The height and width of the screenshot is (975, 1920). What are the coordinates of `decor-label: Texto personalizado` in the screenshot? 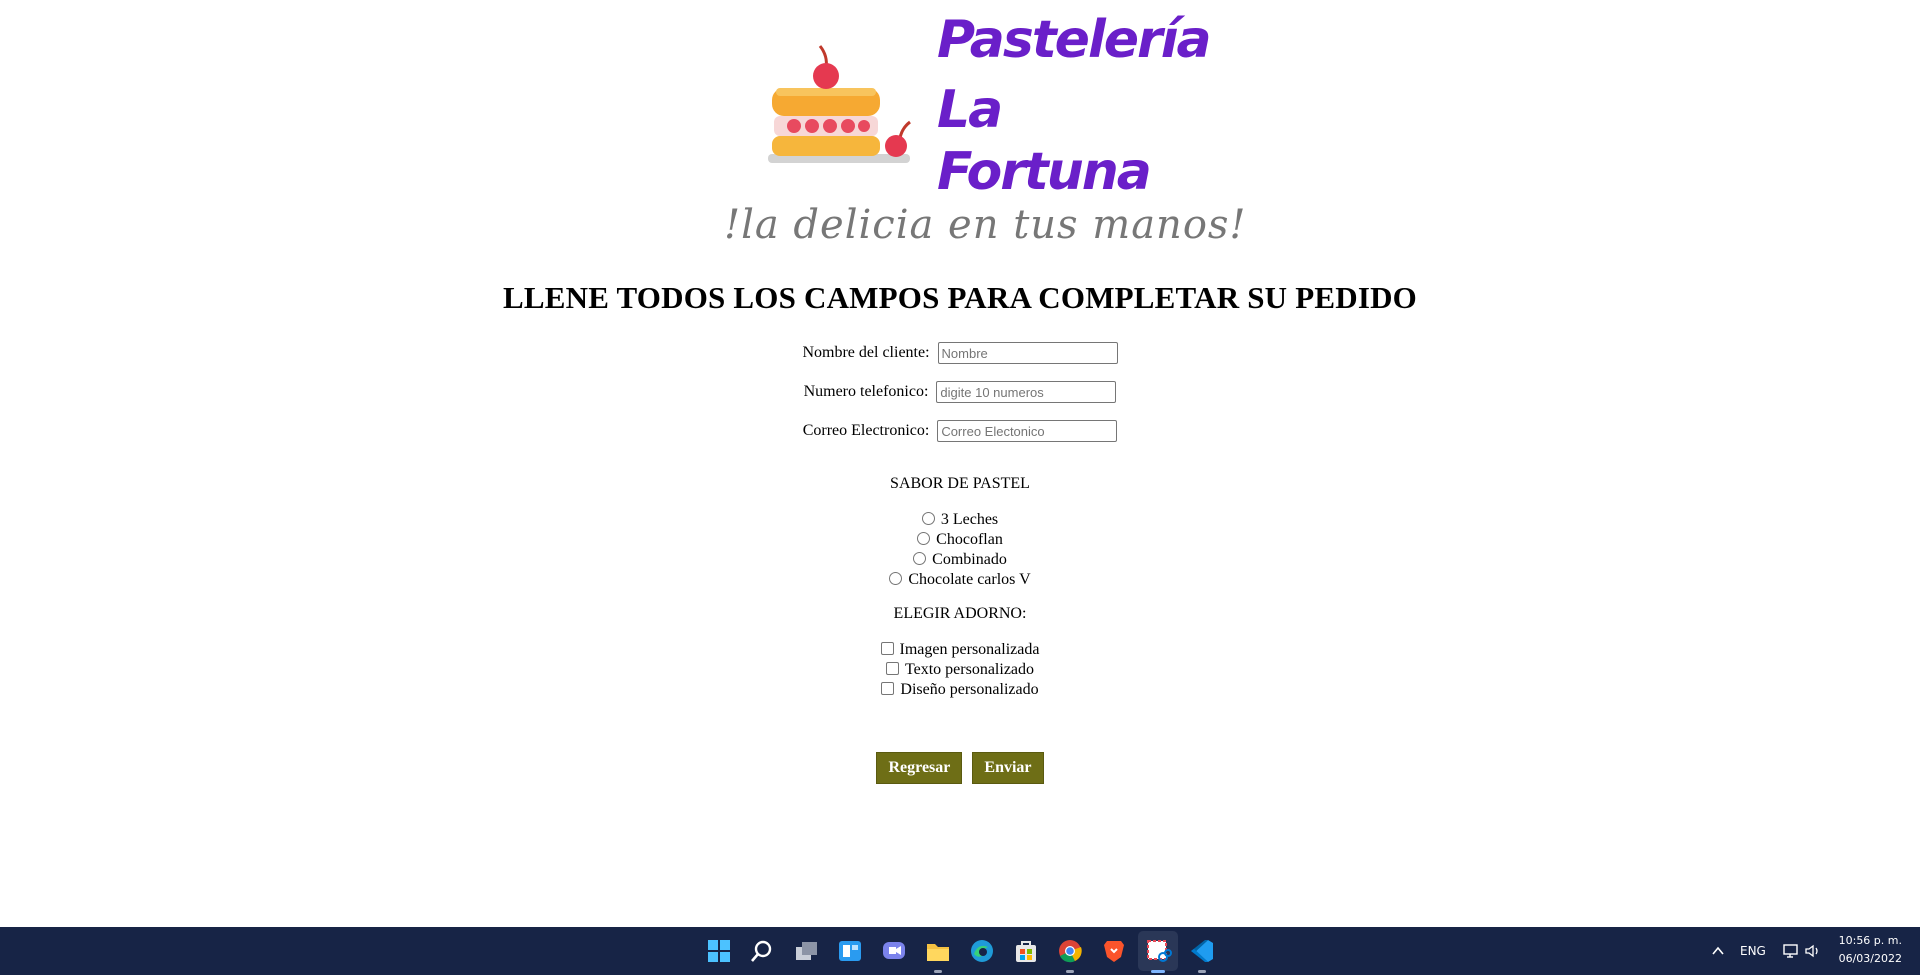 It's located at (969, 669).